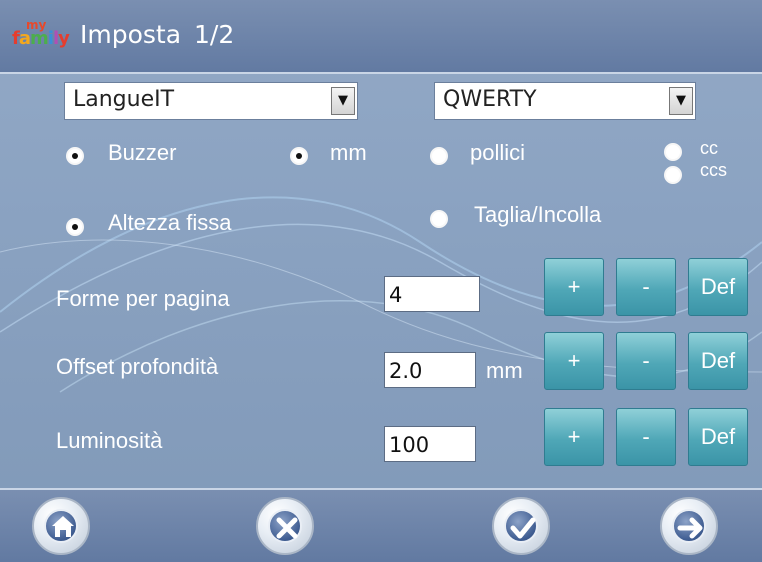 The width and height of the screenshot is (762, 562). I want to click on cancel-button, so click(285, 526).